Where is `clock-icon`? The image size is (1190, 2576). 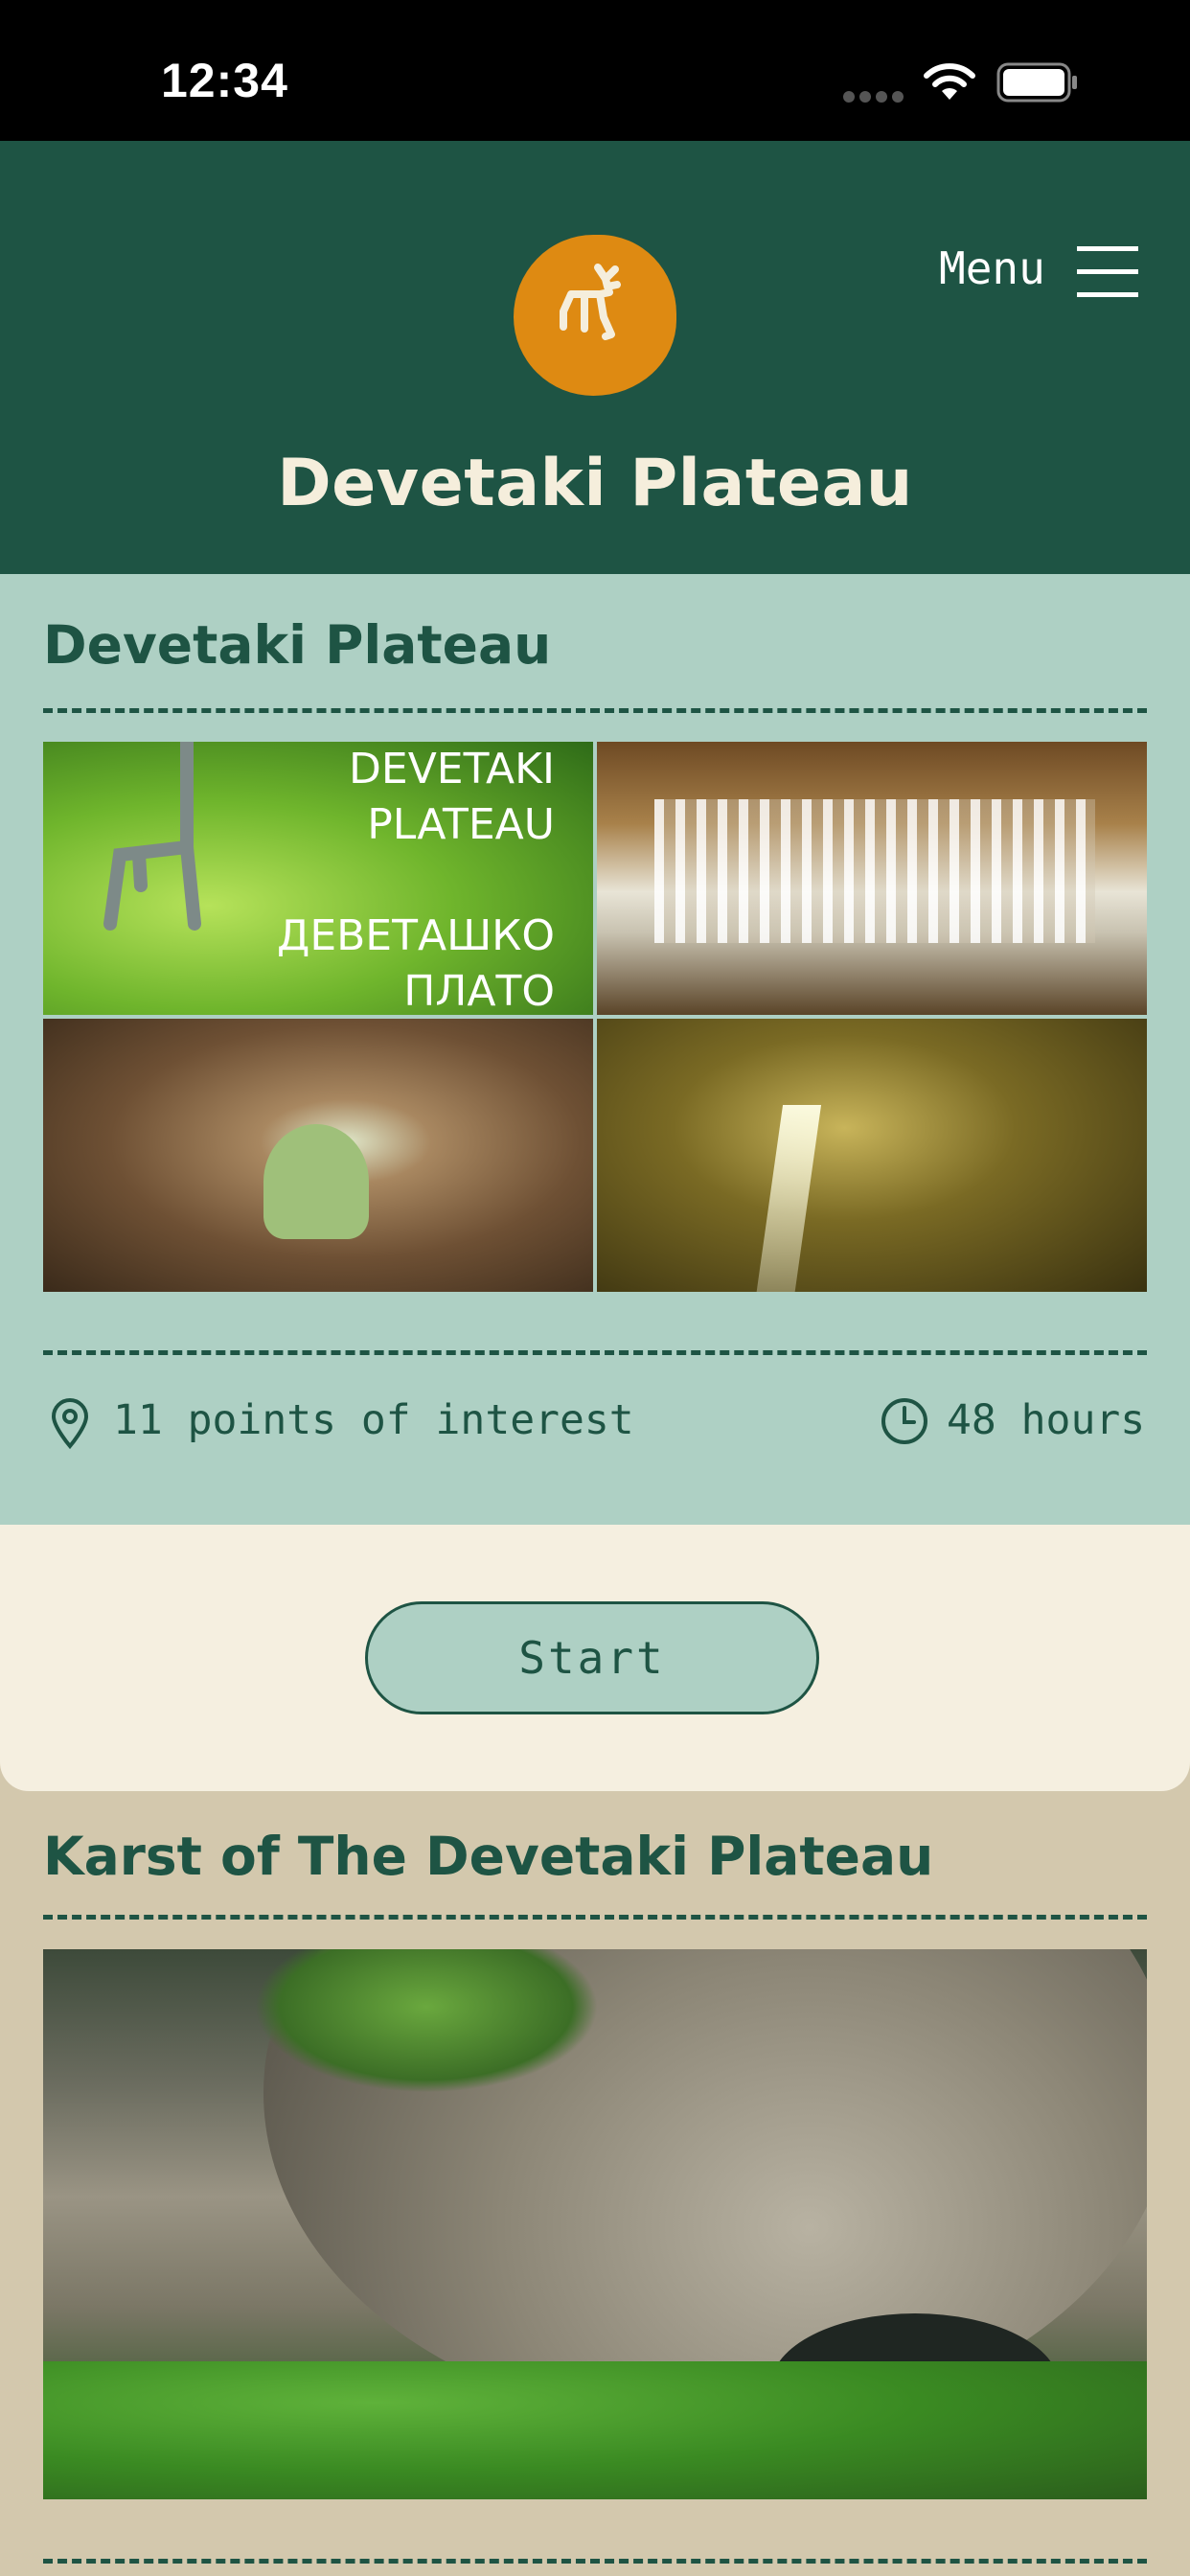
clock-icon is located at coordinates (904, 1421).